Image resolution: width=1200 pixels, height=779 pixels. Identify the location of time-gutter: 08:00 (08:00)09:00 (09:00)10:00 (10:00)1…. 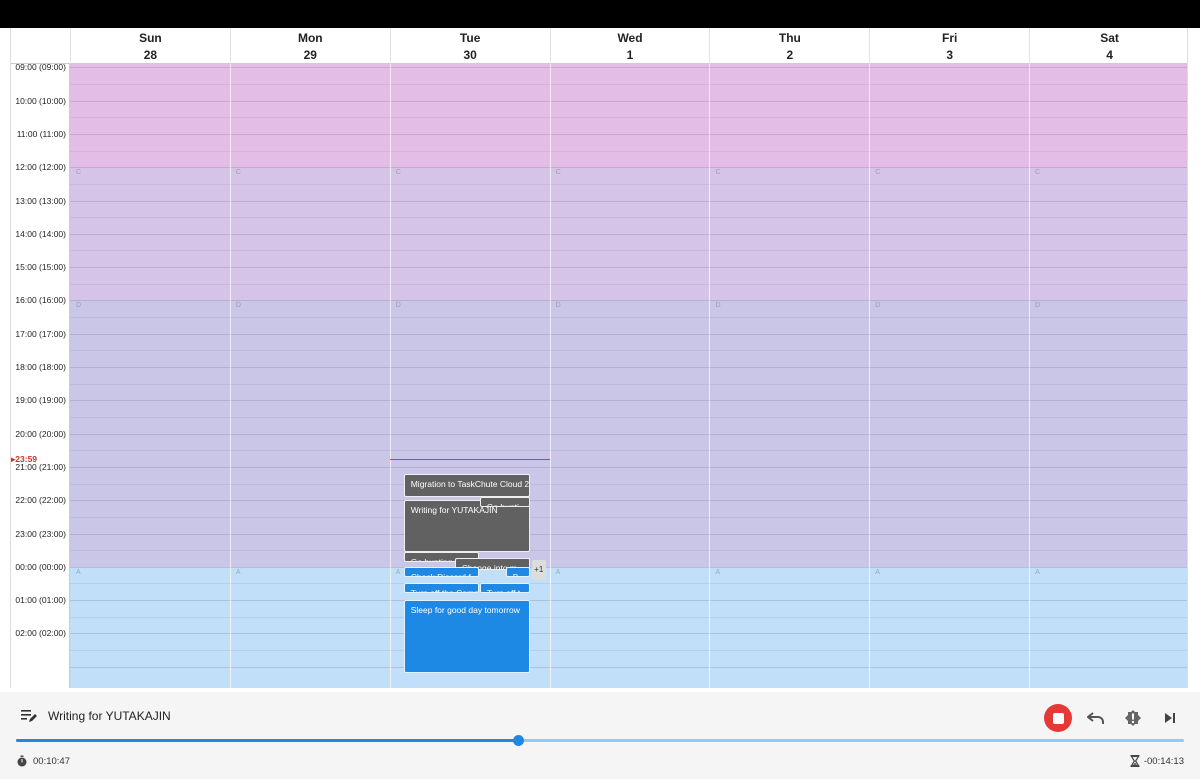
(40, 376).